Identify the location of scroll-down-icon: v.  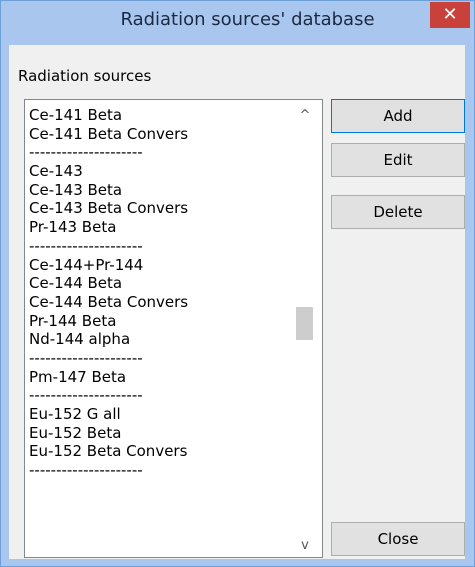
(305, 546).